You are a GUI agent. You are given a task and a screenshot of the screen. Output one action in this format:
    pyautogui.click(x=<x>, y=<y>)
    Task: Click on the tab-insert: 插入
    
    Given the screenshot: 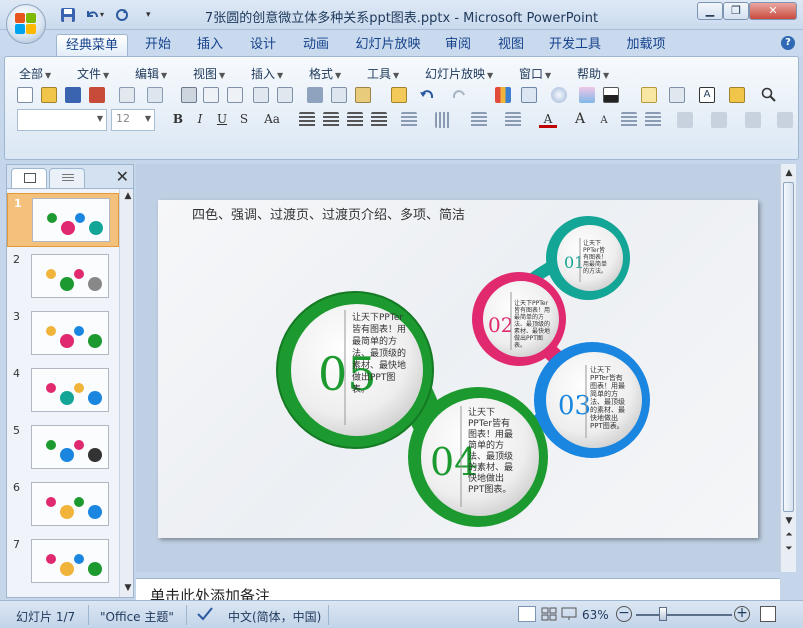 What is the action you would take?
    pyautogui.click(x=210, y=45)
    